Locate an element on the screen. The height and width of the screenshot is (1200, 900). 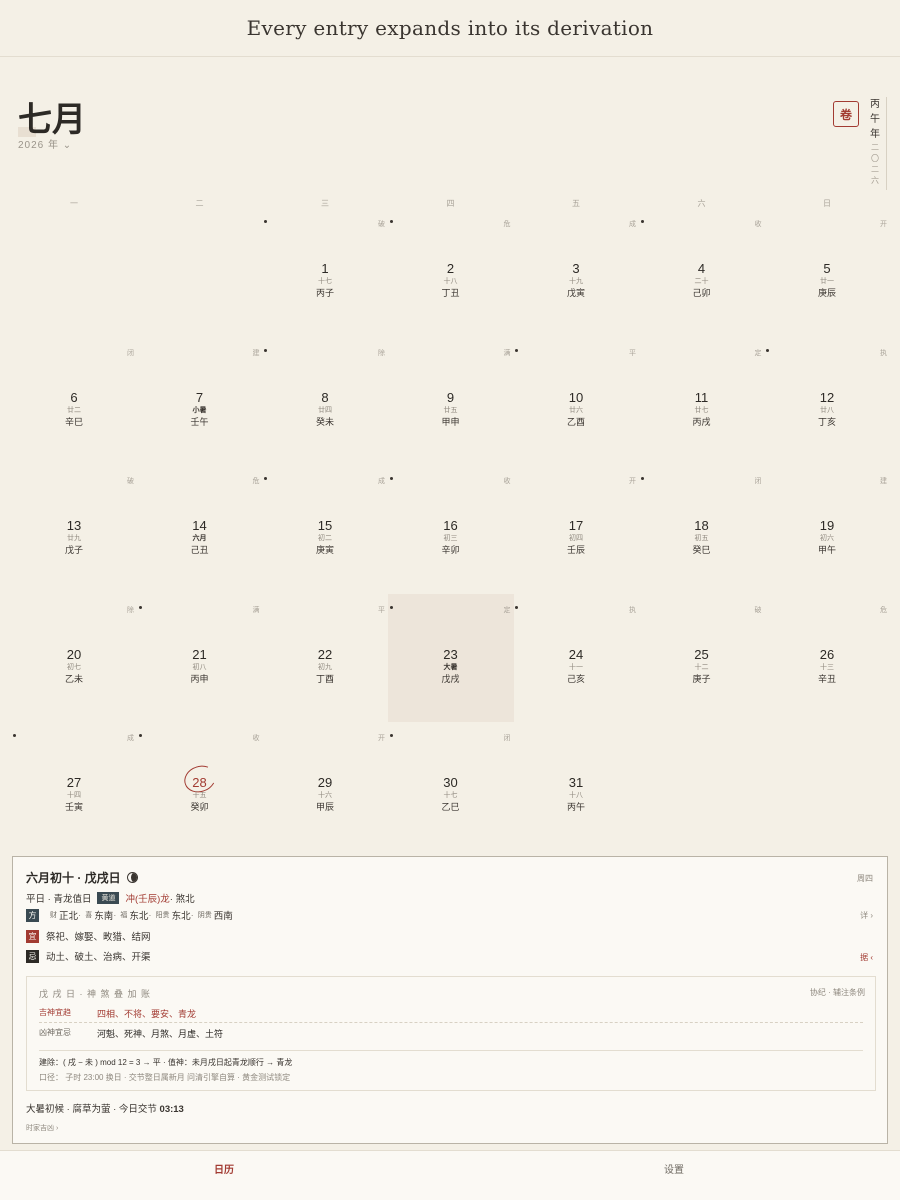
lunar-date: 初二 is located at coordinates (325, 538).